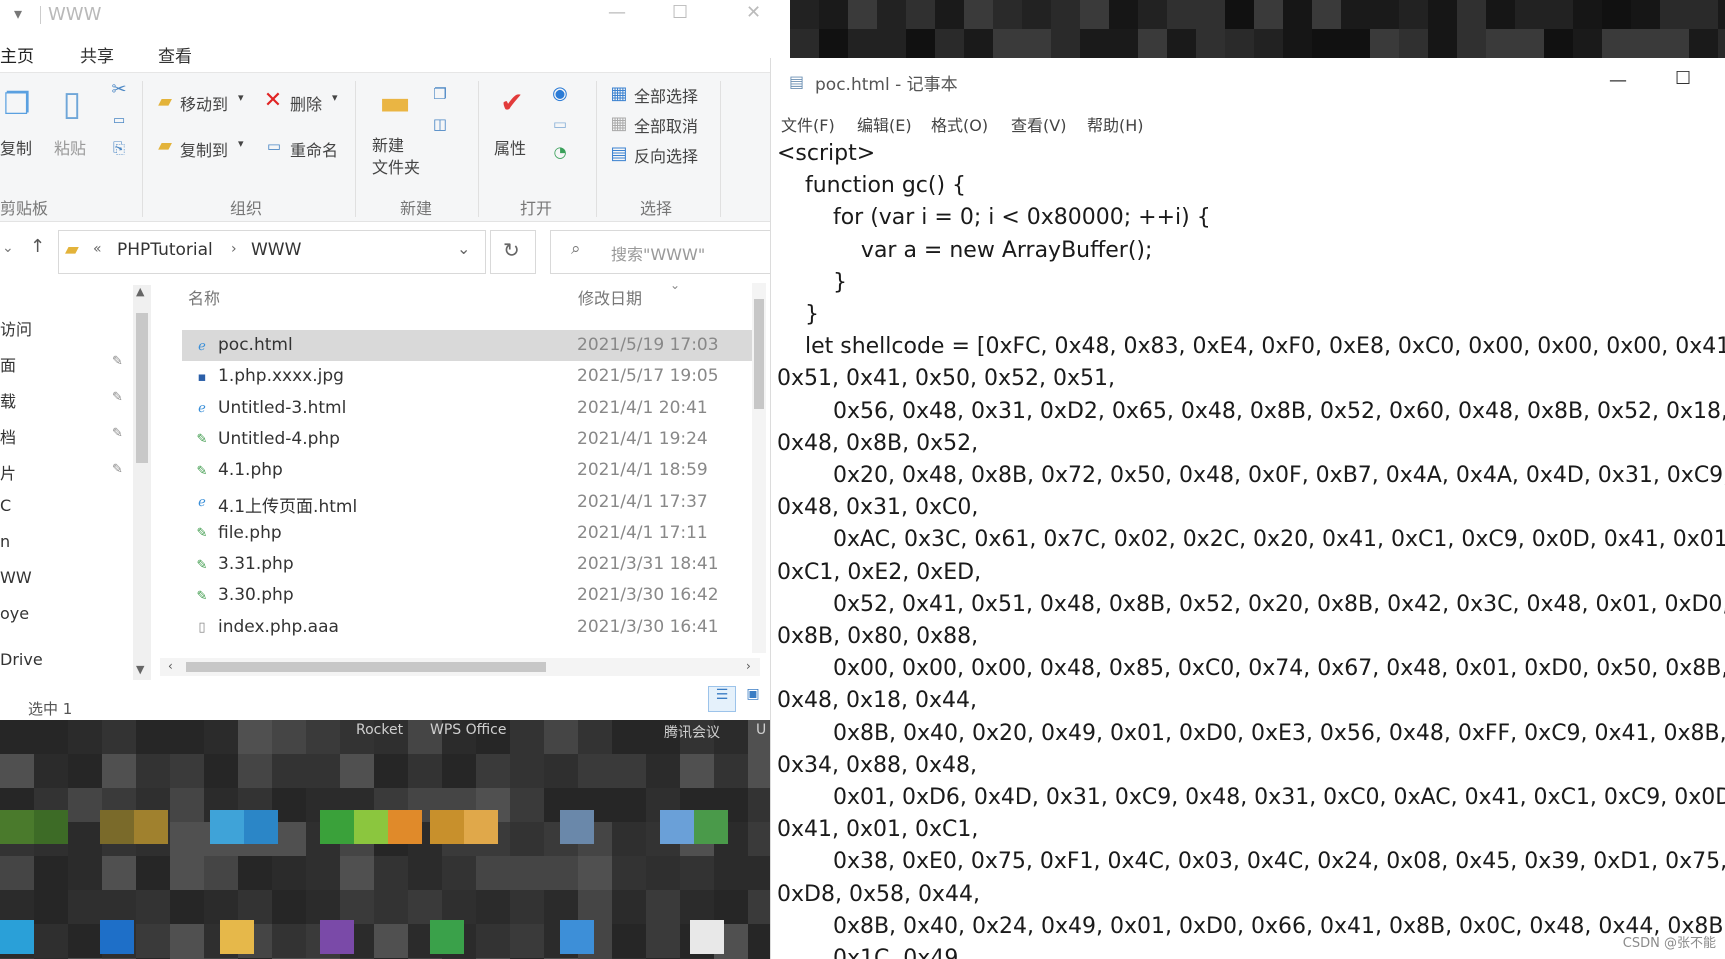 This screenshot has width=1725, height=959. Describe the element at coordinates (140, 669) in the screenshot. I see `scroll-down-icon: ▼` at that location.